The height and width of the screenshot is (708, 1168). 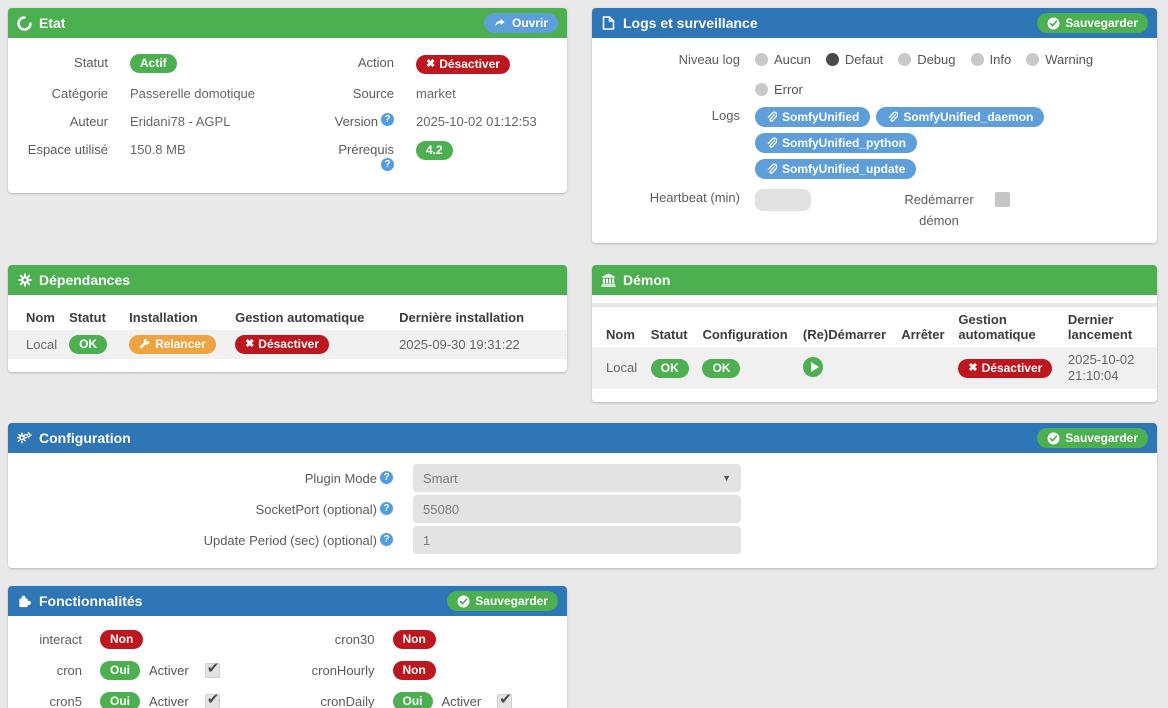 I want to click on save-logs-label: Sauvegarder, so click(x=1101, y=23).